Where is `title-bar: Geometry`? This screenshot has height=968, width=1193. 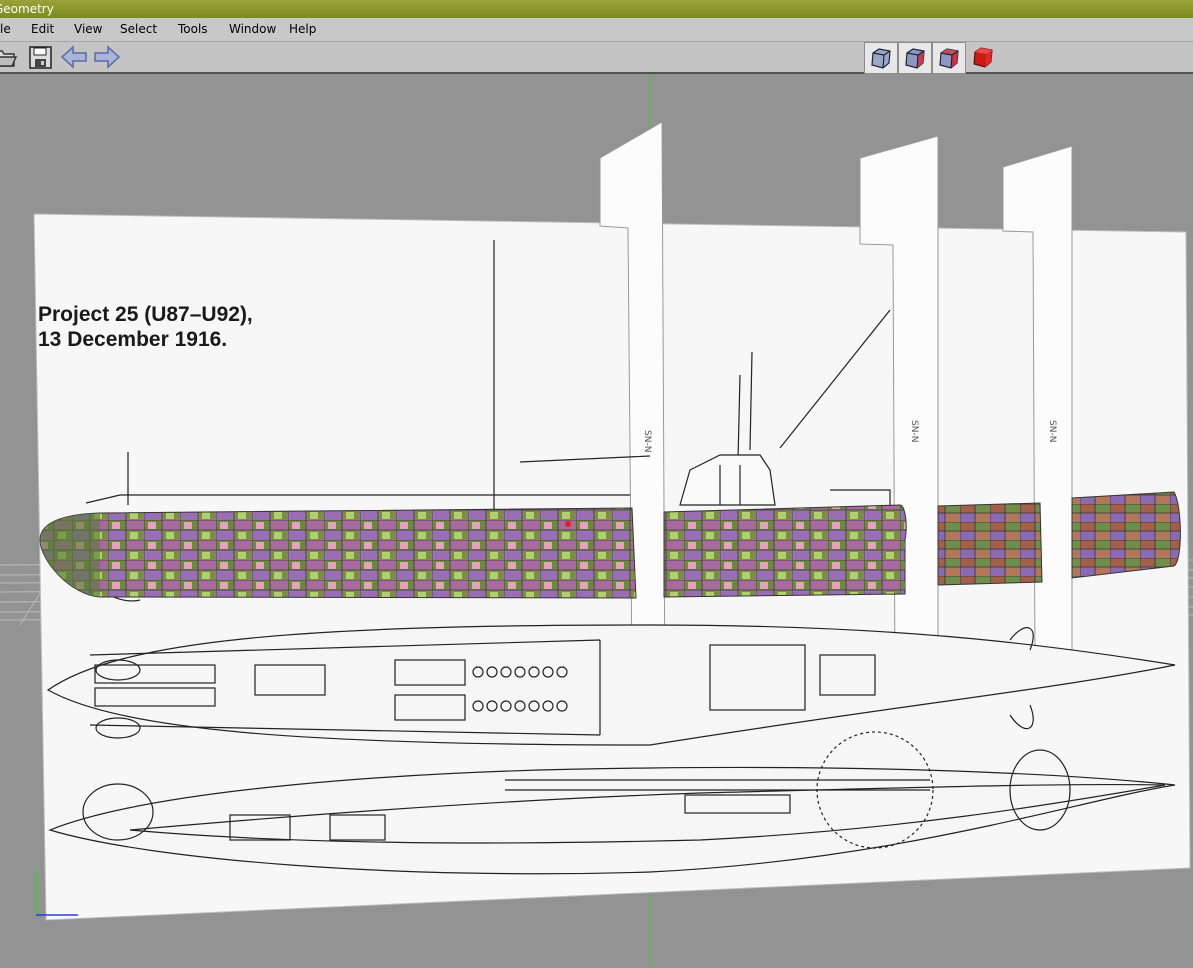
title-bar: Geometry is located at coordinates (596, 9).